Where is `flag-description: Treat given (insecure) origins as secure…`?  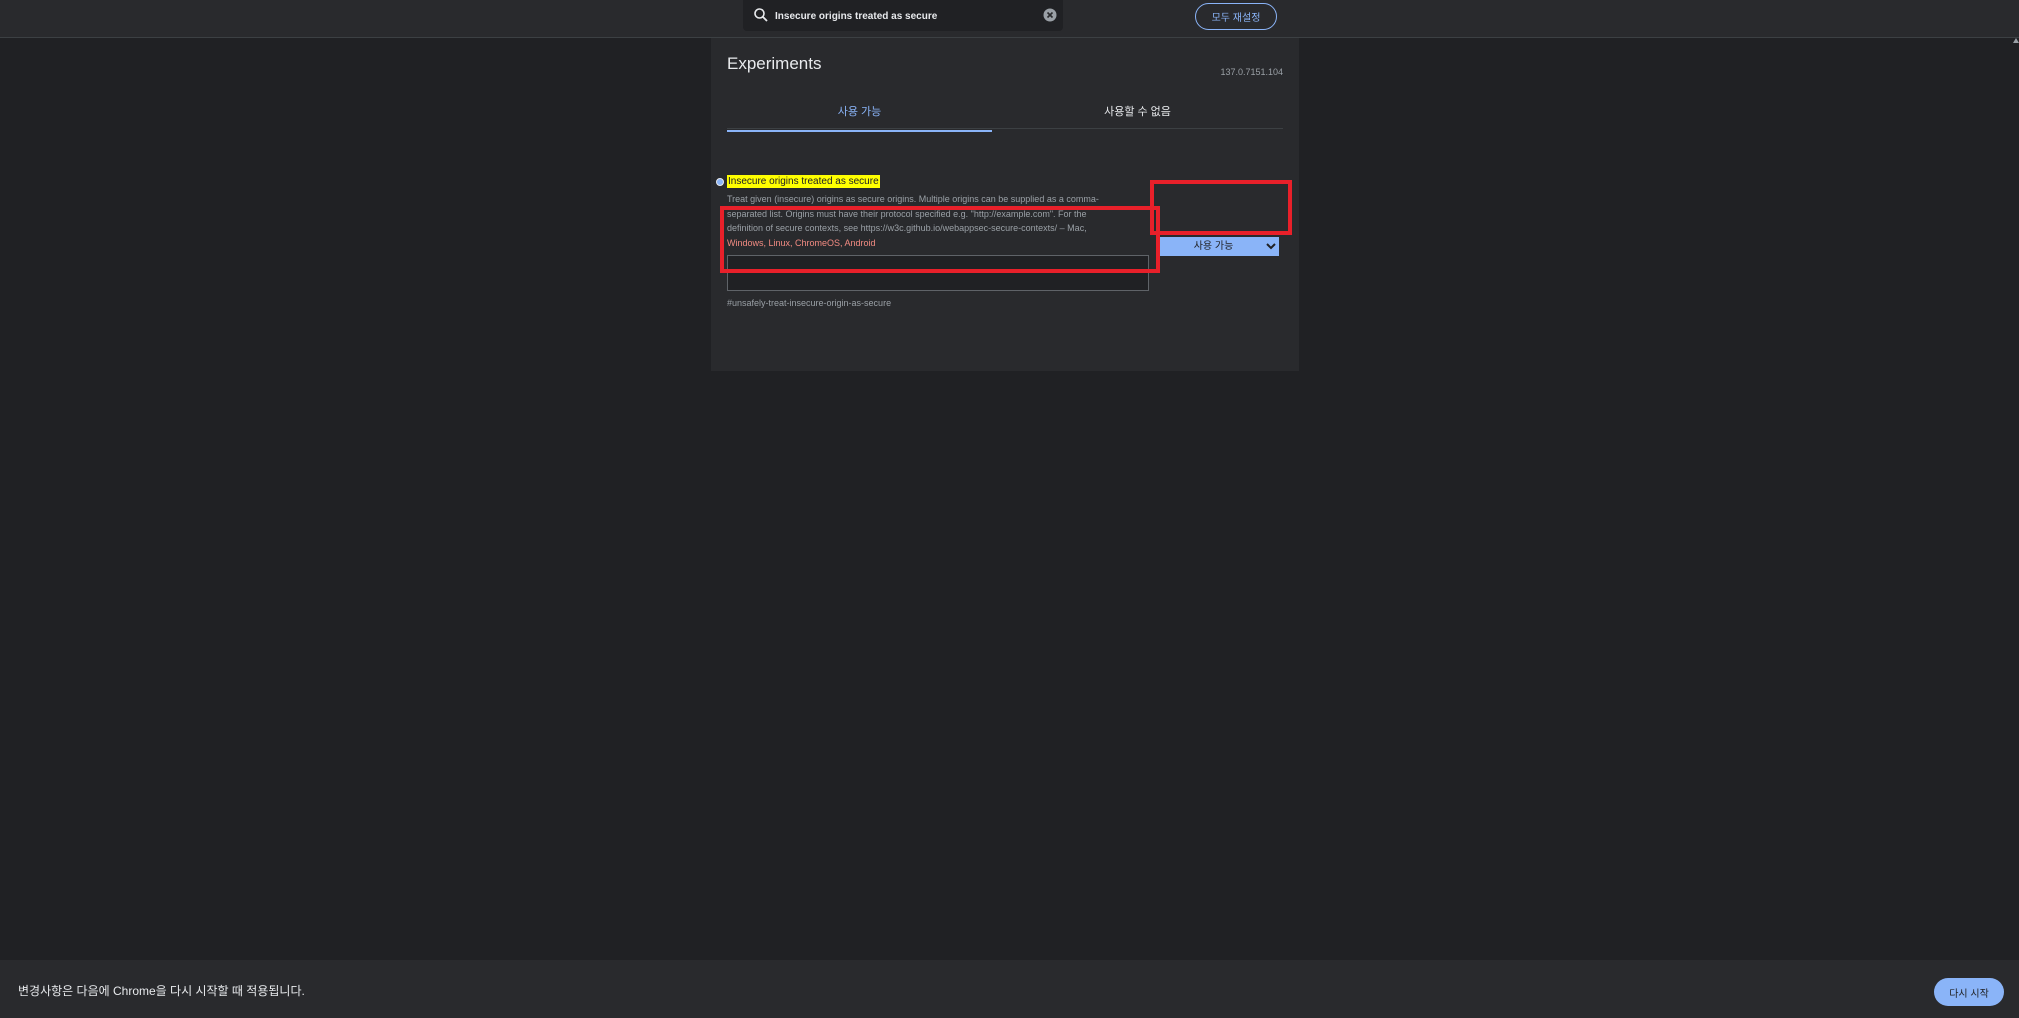
flag-description: Treat given (insecure) origins as secure… is located at coordinates (939, 221).